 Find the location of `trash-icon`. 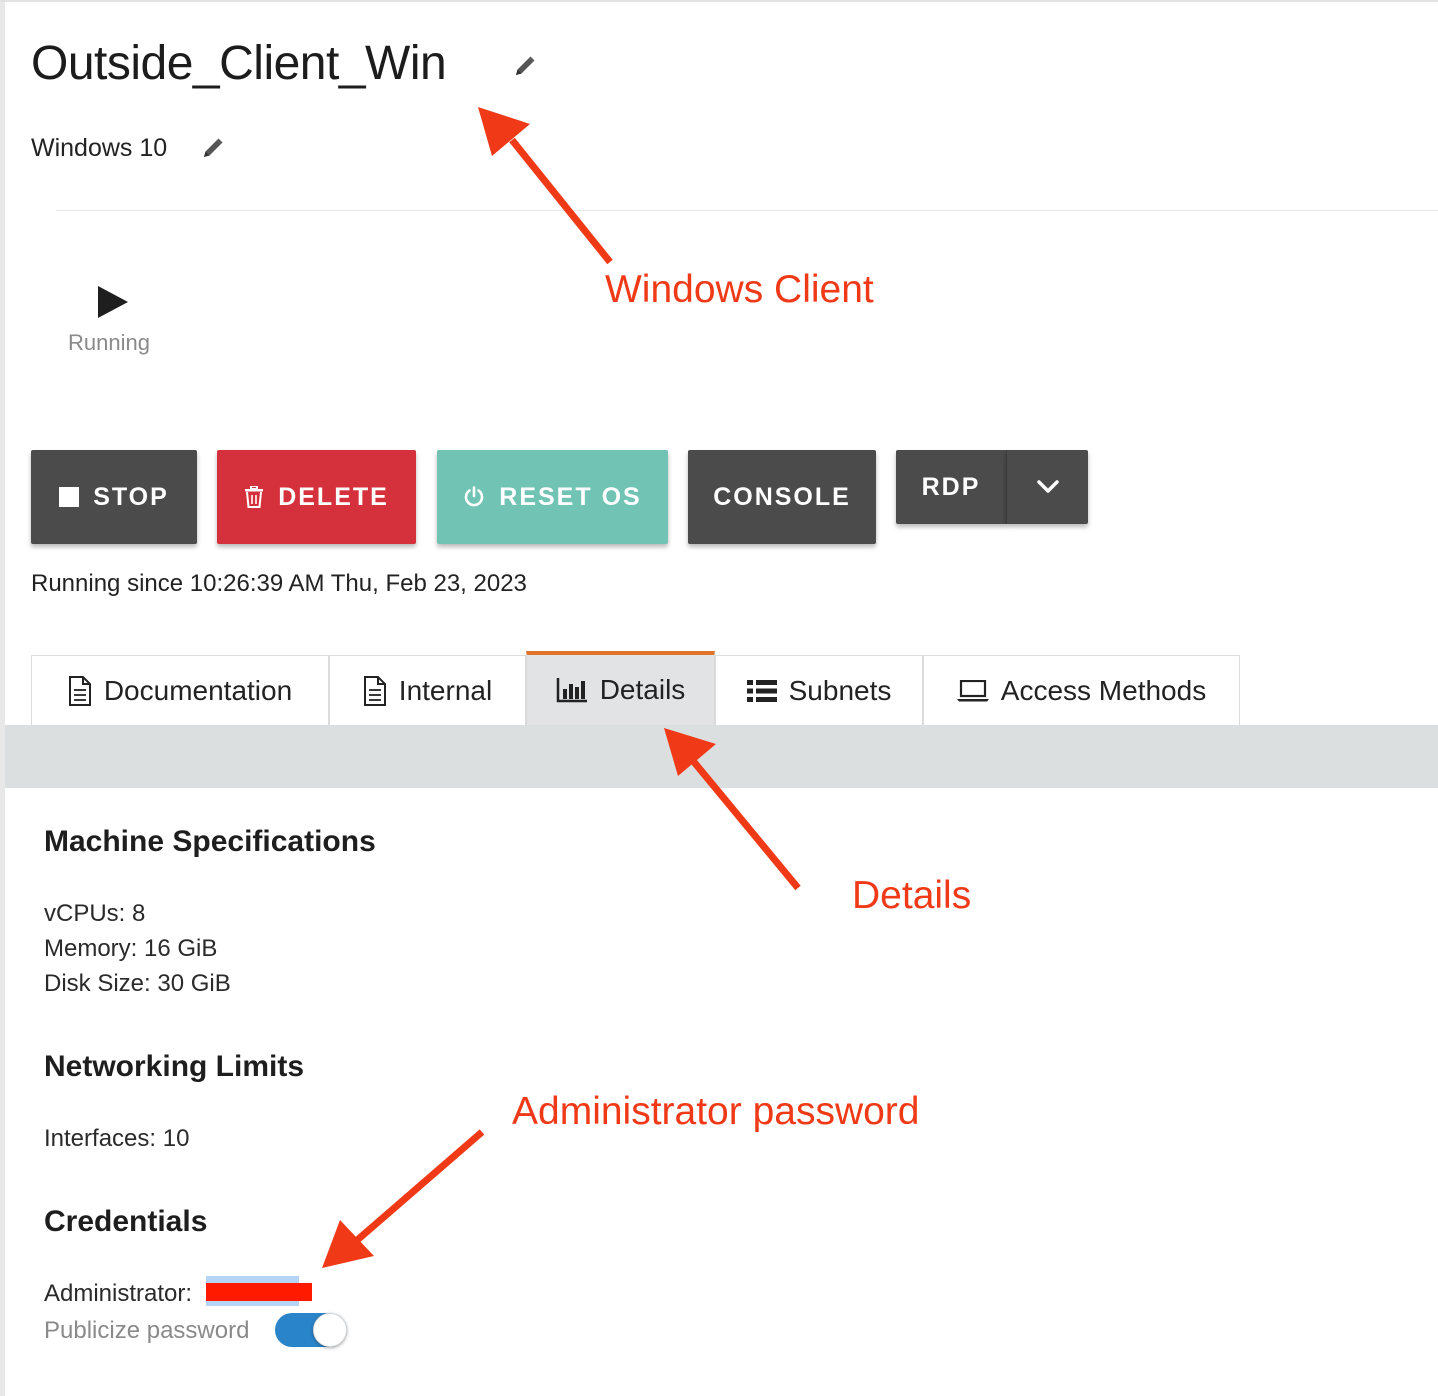

trash-icon is located at coordinates (254, 497).